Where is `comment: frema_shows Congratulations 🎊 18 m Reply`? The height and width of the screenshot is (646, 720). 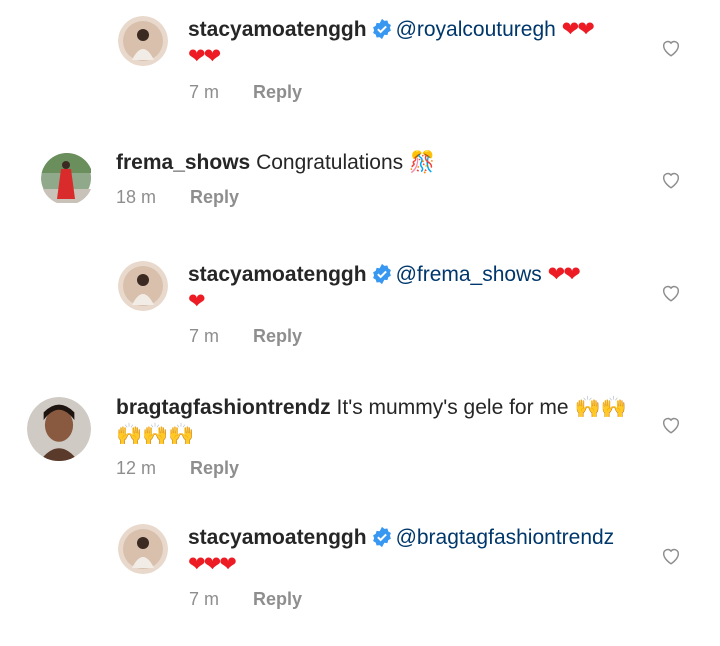 comment: frema_shows Congratulations 🎊 18 m Reply is located at coordinates (360, 180).